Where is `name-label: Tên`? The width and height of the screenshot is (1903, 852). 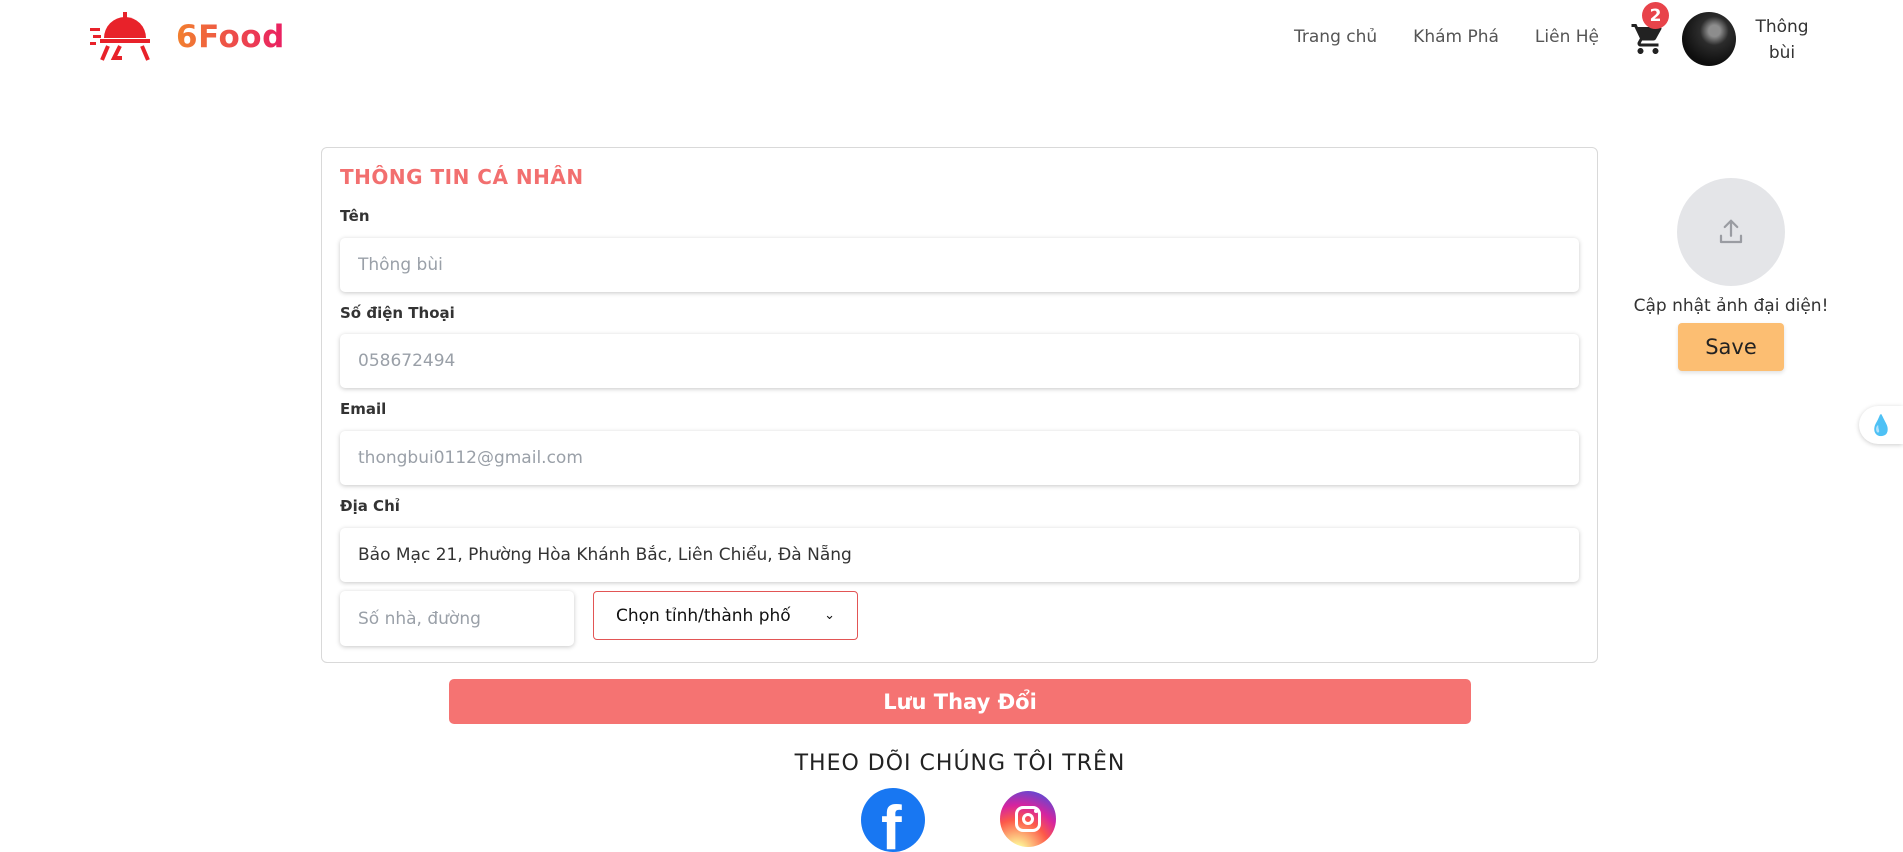
name-label: Tên is located at coordinates (355, 216).